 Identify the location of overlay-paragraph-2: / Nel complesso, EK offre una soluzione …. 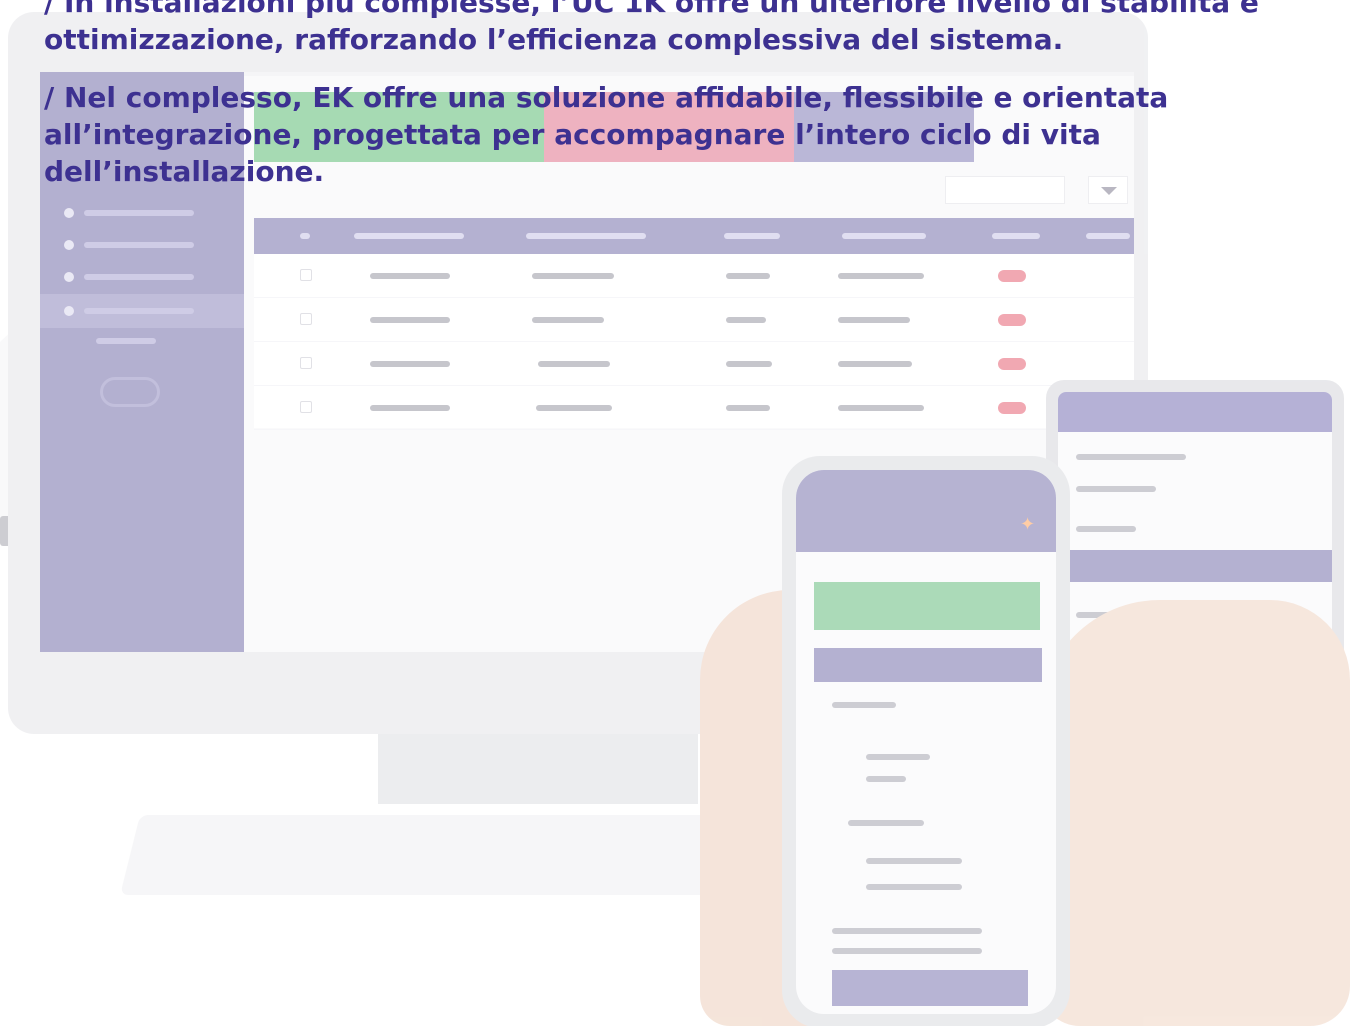
(606, 134).